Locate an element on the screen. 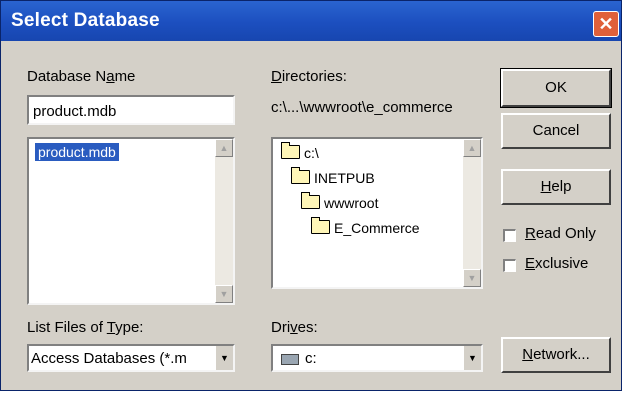  exclusive-checkbox is located at coordinates (509, 265).